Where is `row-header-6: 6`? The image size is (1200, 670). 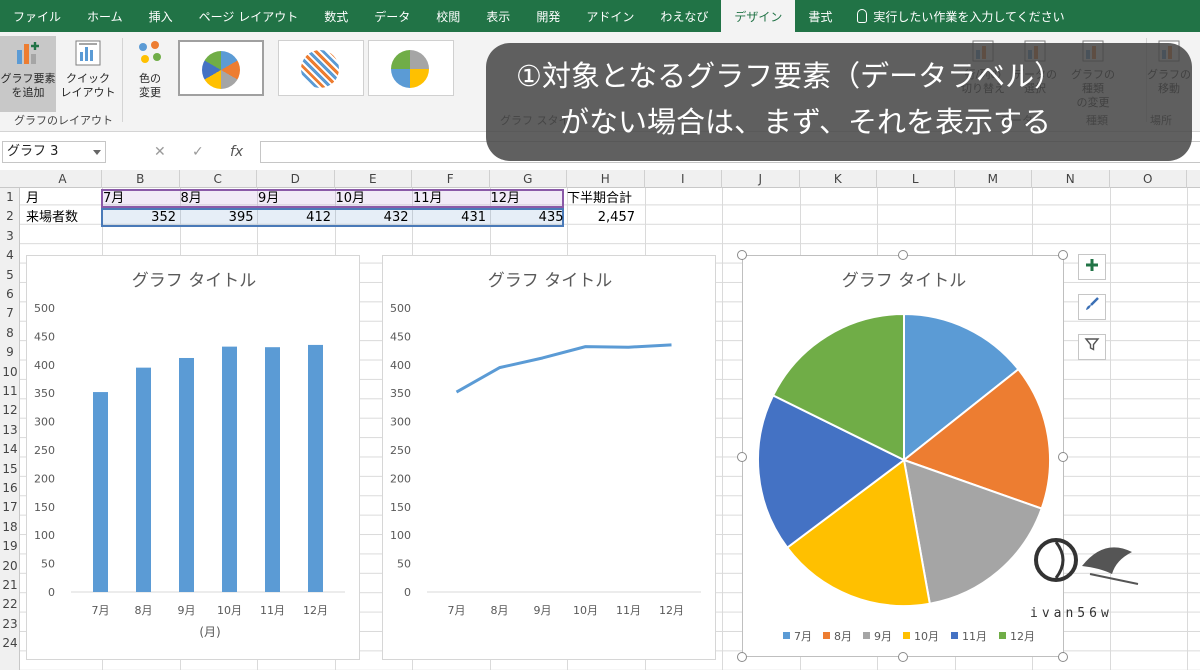 row-header-6: 6 is located at coordinates (10, 294).